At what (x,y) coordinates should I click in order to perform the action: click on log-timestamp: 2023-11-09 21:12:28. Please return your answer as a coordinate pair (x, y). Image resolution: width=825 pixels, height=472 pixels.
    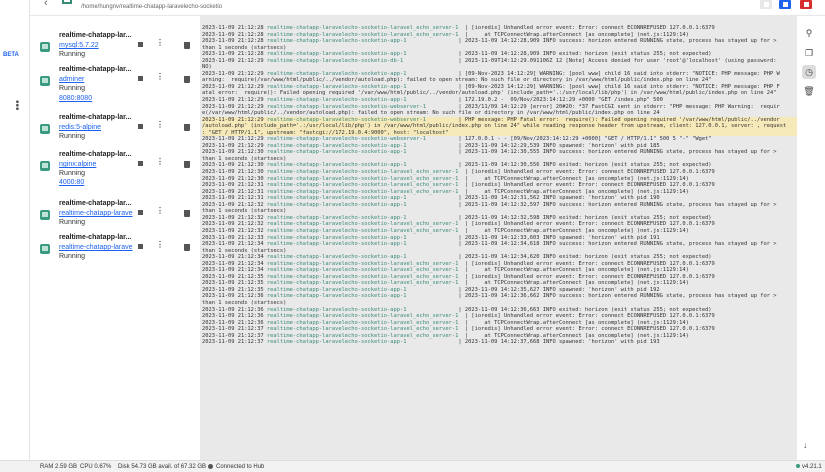
    Looking at the image, I should click on (233, 54).